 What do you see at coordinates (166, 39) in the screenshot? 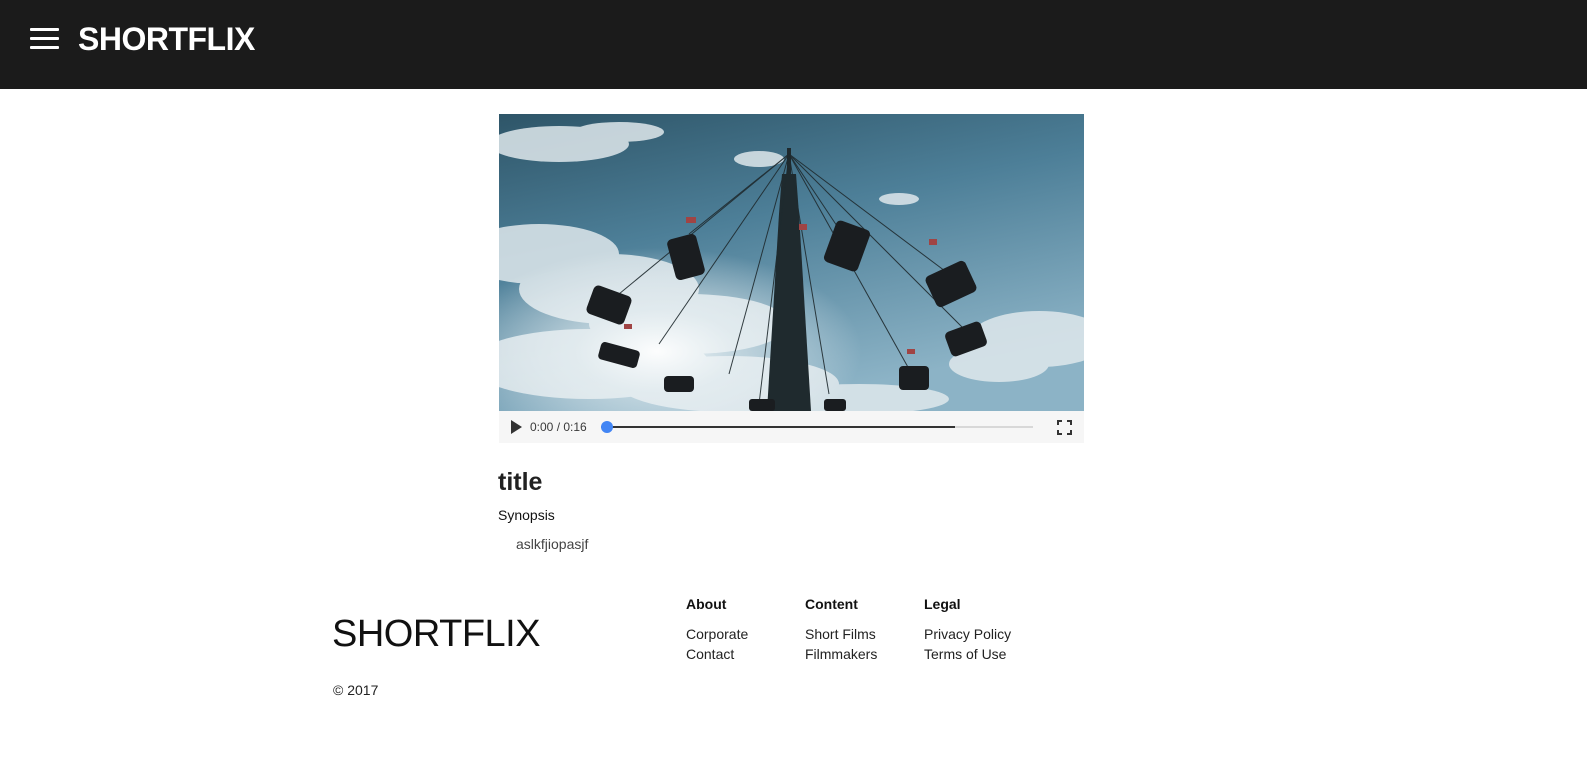
I see `site-logo: SHORTFLIX` at bounding box center [166, 39].